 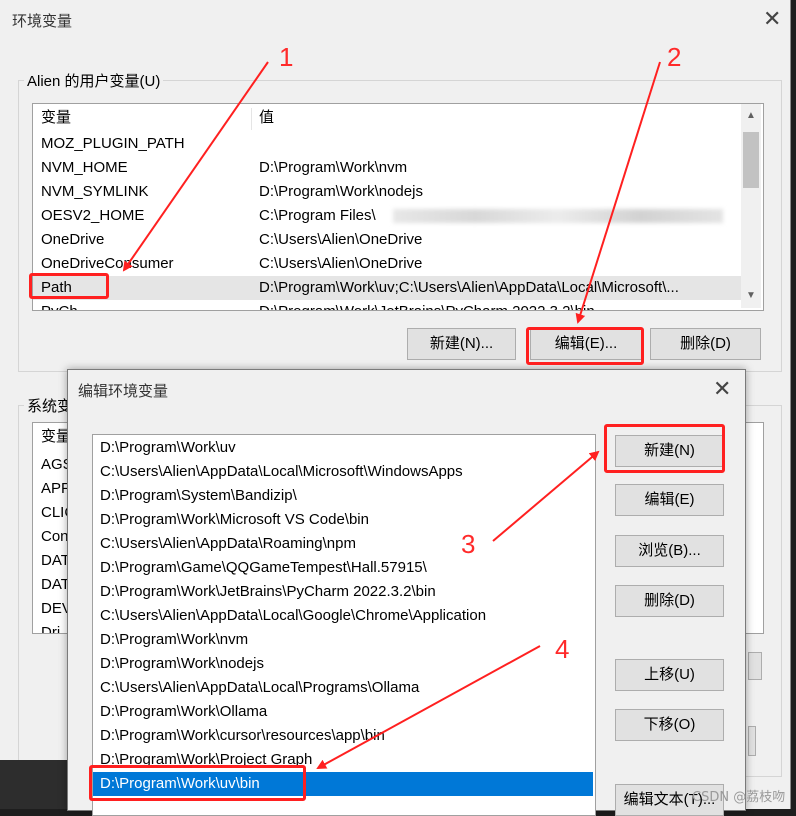 I want to click on watermark: CSDN @荔枝吻, so click(x=739, y=797).